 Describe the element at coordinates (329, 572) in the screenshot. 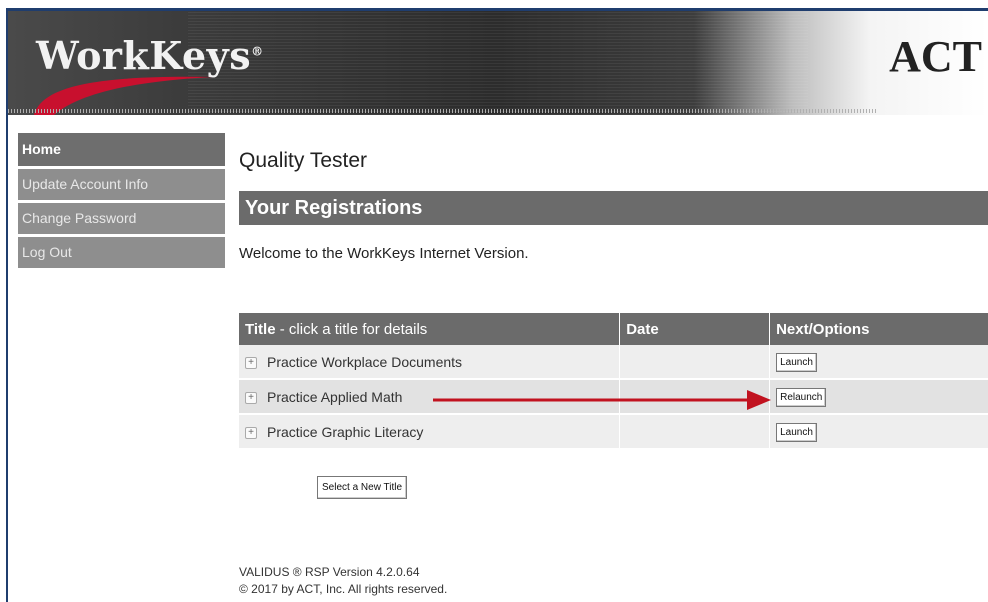

I see `version-text: VALIDUS ® RSP Version 4.2.0.64` at that location.